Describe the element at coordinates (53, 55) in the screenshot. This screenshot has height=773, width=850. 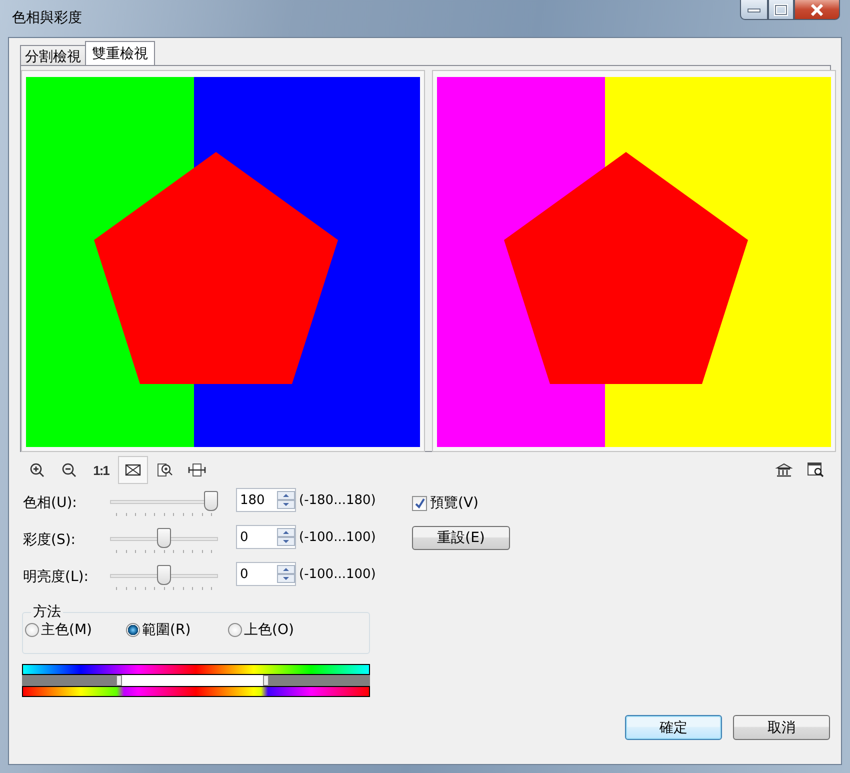
I see `view-tab: 分割檢視` at that location.